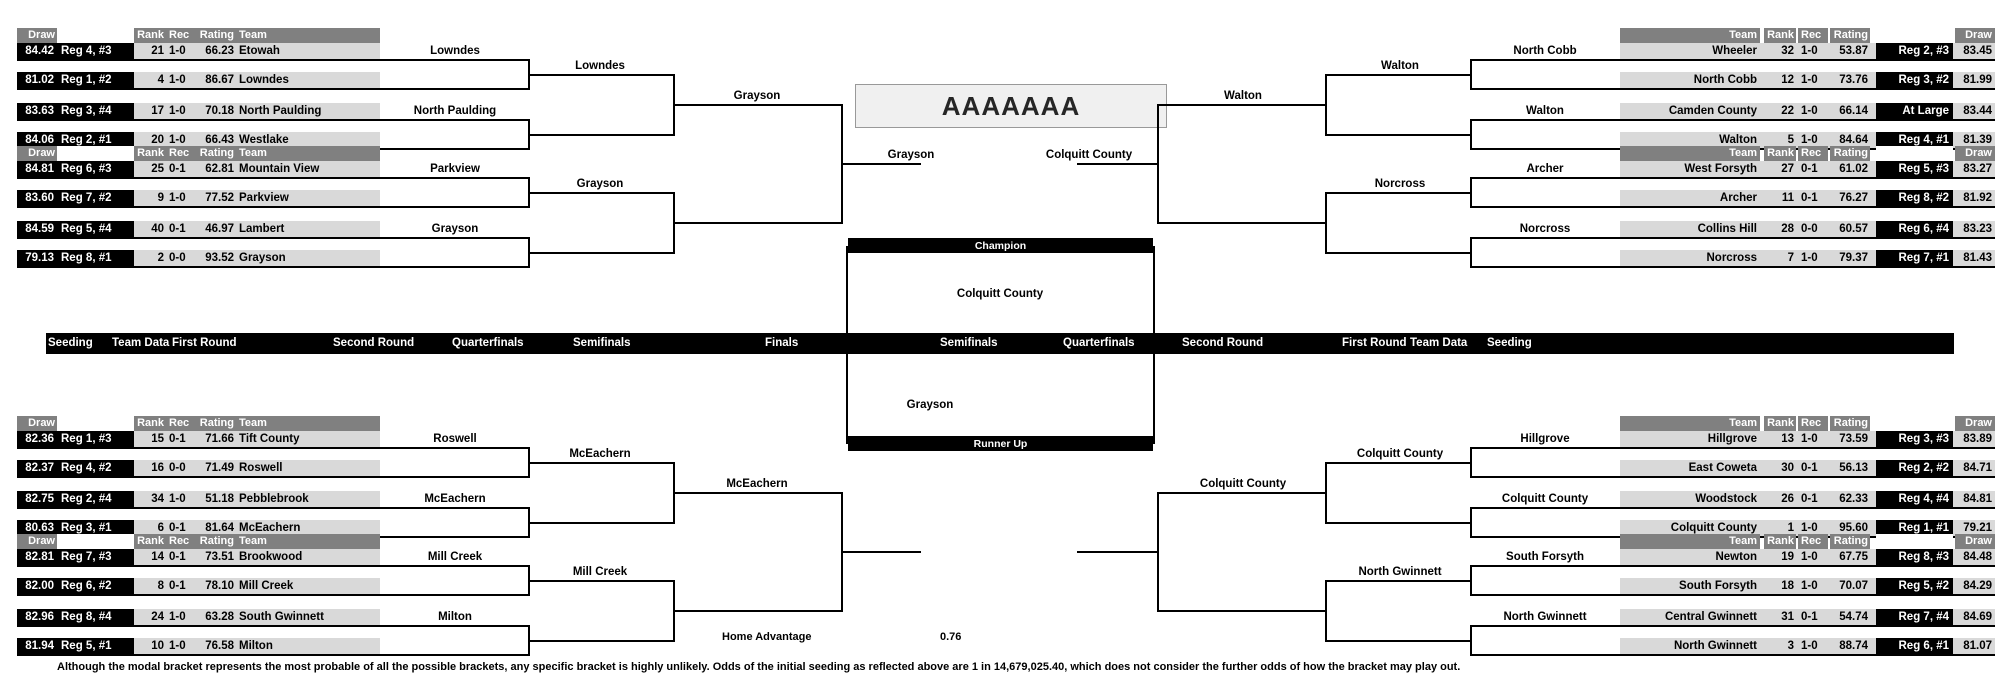  I want to click on rating-cell: 46.97, so click(219, 229).